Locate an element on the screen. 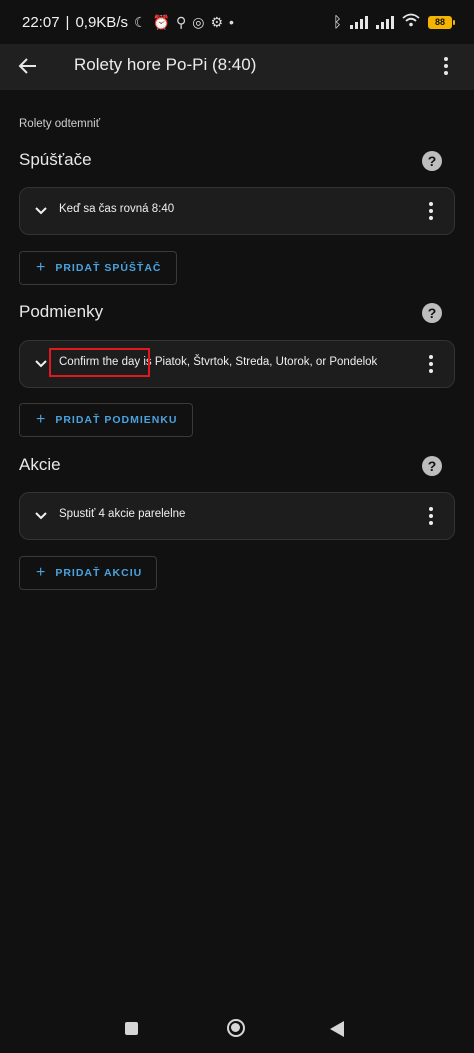  system-navigation-bar is located at coordinates (237, 1028).